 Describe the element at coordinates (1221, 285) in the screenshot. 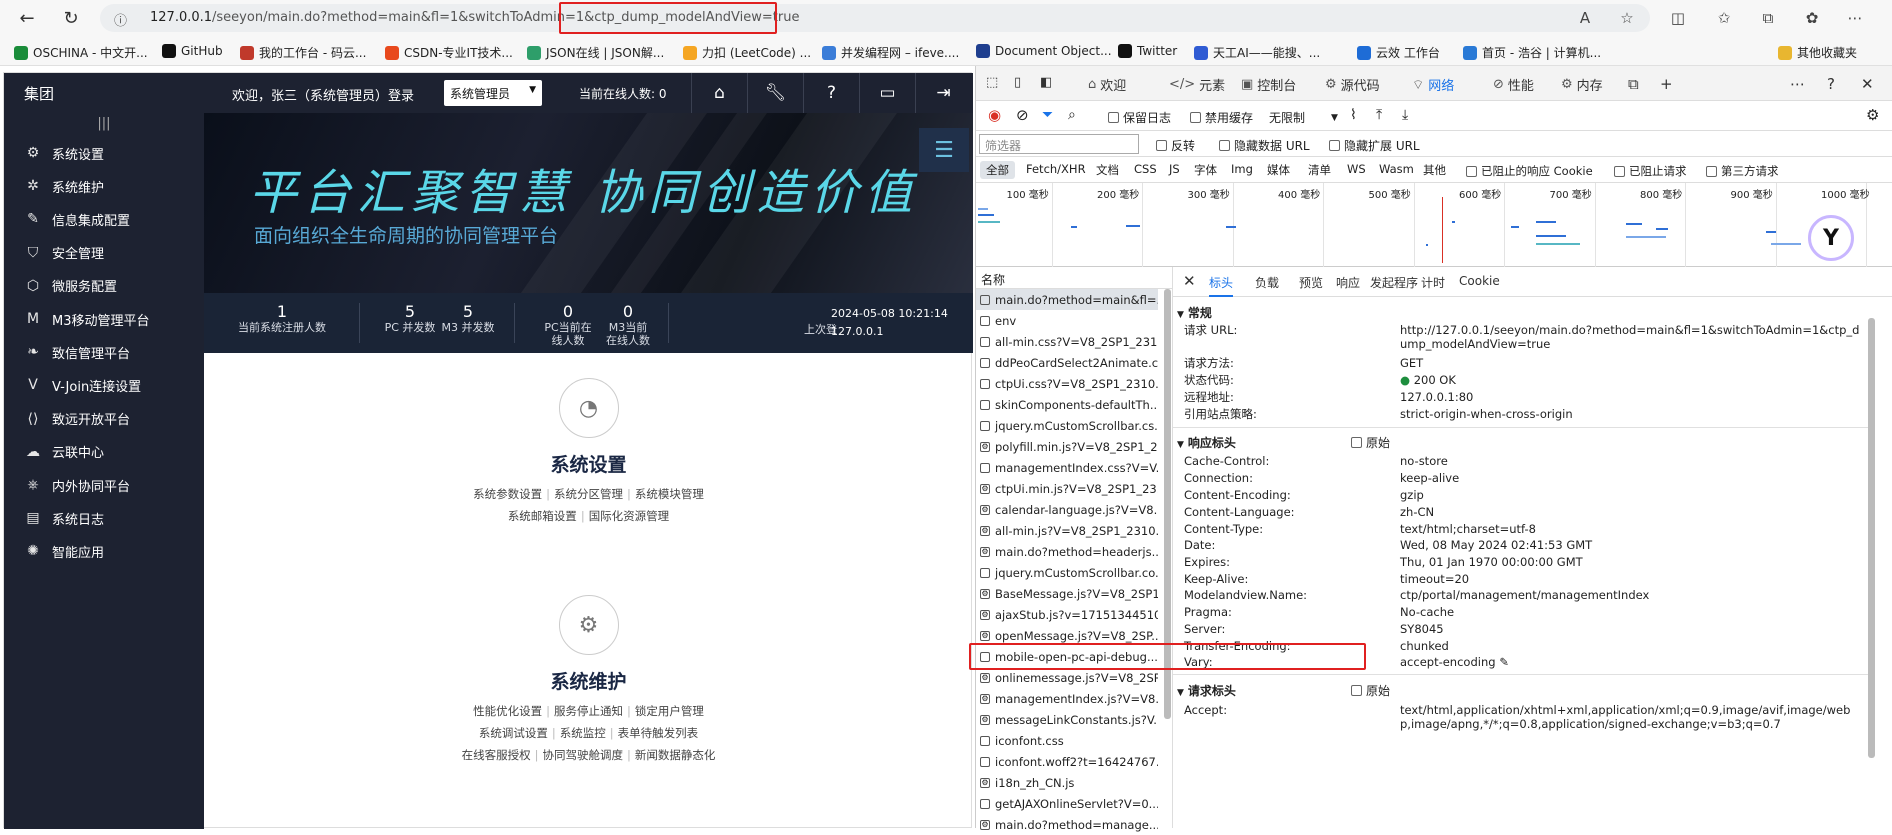

I see `detail-tab: 标头` at that location.